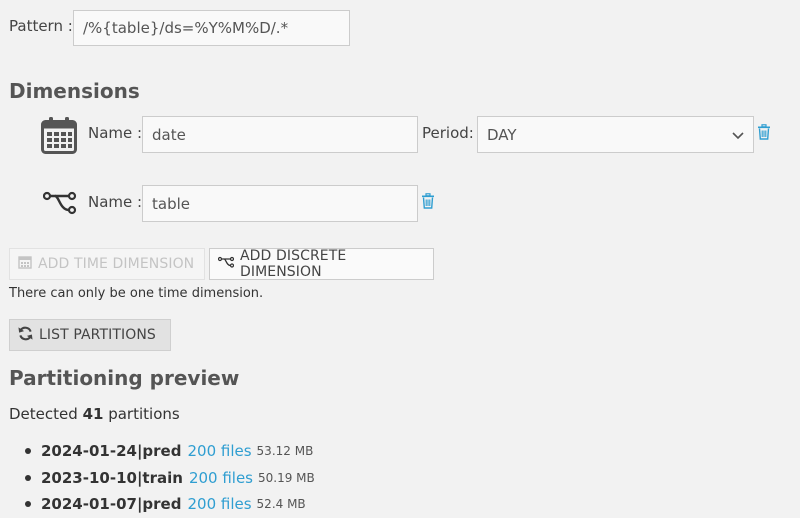 Image resolution: width=800 pixels, height=518 pixels. I want to click on detected-suffix: partitions, so click(144, 414).